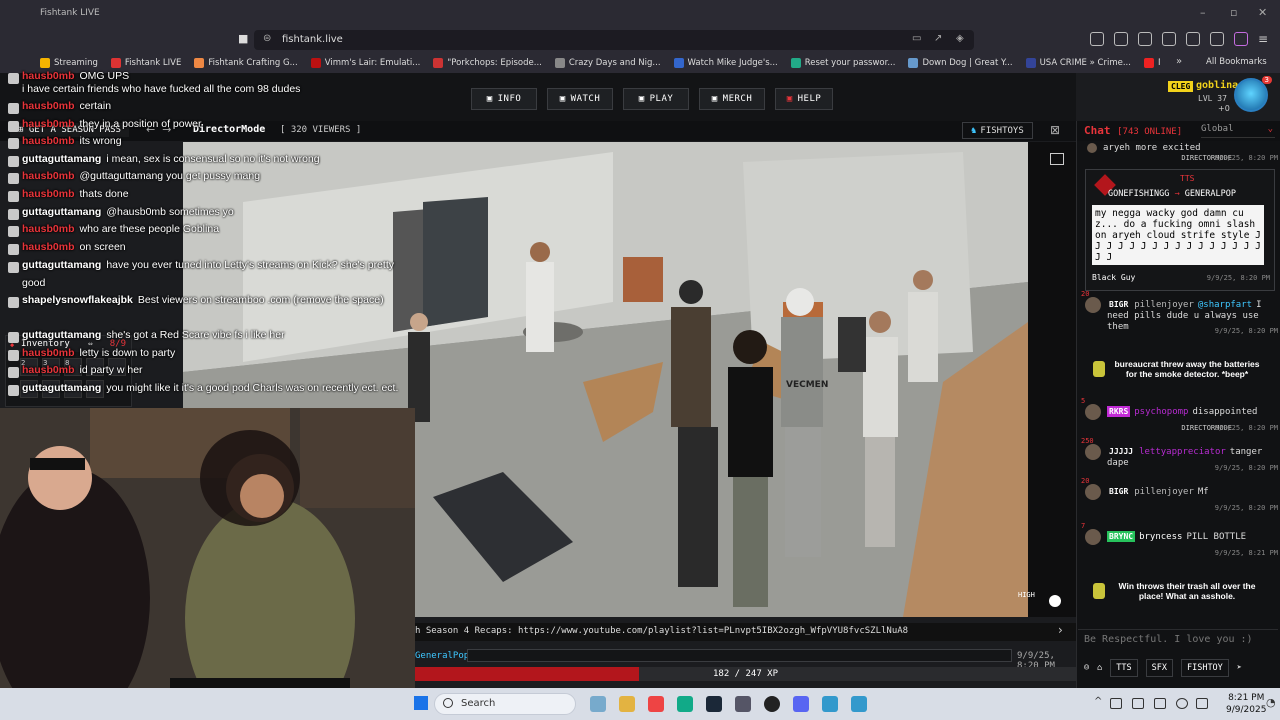 Image resolution: width=1280 pixels, height=720 pixels. What do you see at coordinates (1240, 39) in the screenshot?
I see `profile-icon` at bounding box center [1240, 39].